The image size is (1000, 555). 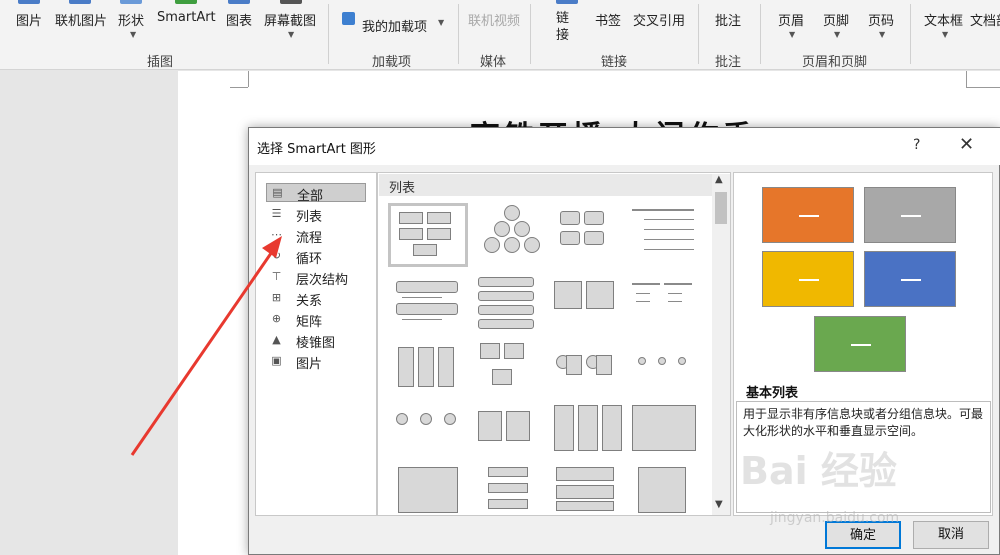 What do you see at coordinates (818, 471) in the screenshot?
I see `watermark-logo: Bai 经验` at bounding box center [818, 471].